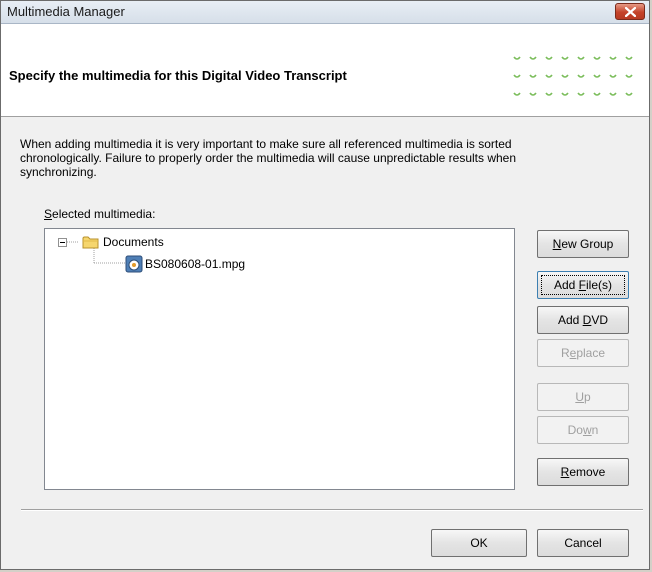 The width and height of the screenshot is (652, 572). I want to click on button-label: ew Group, so click(587, 244).